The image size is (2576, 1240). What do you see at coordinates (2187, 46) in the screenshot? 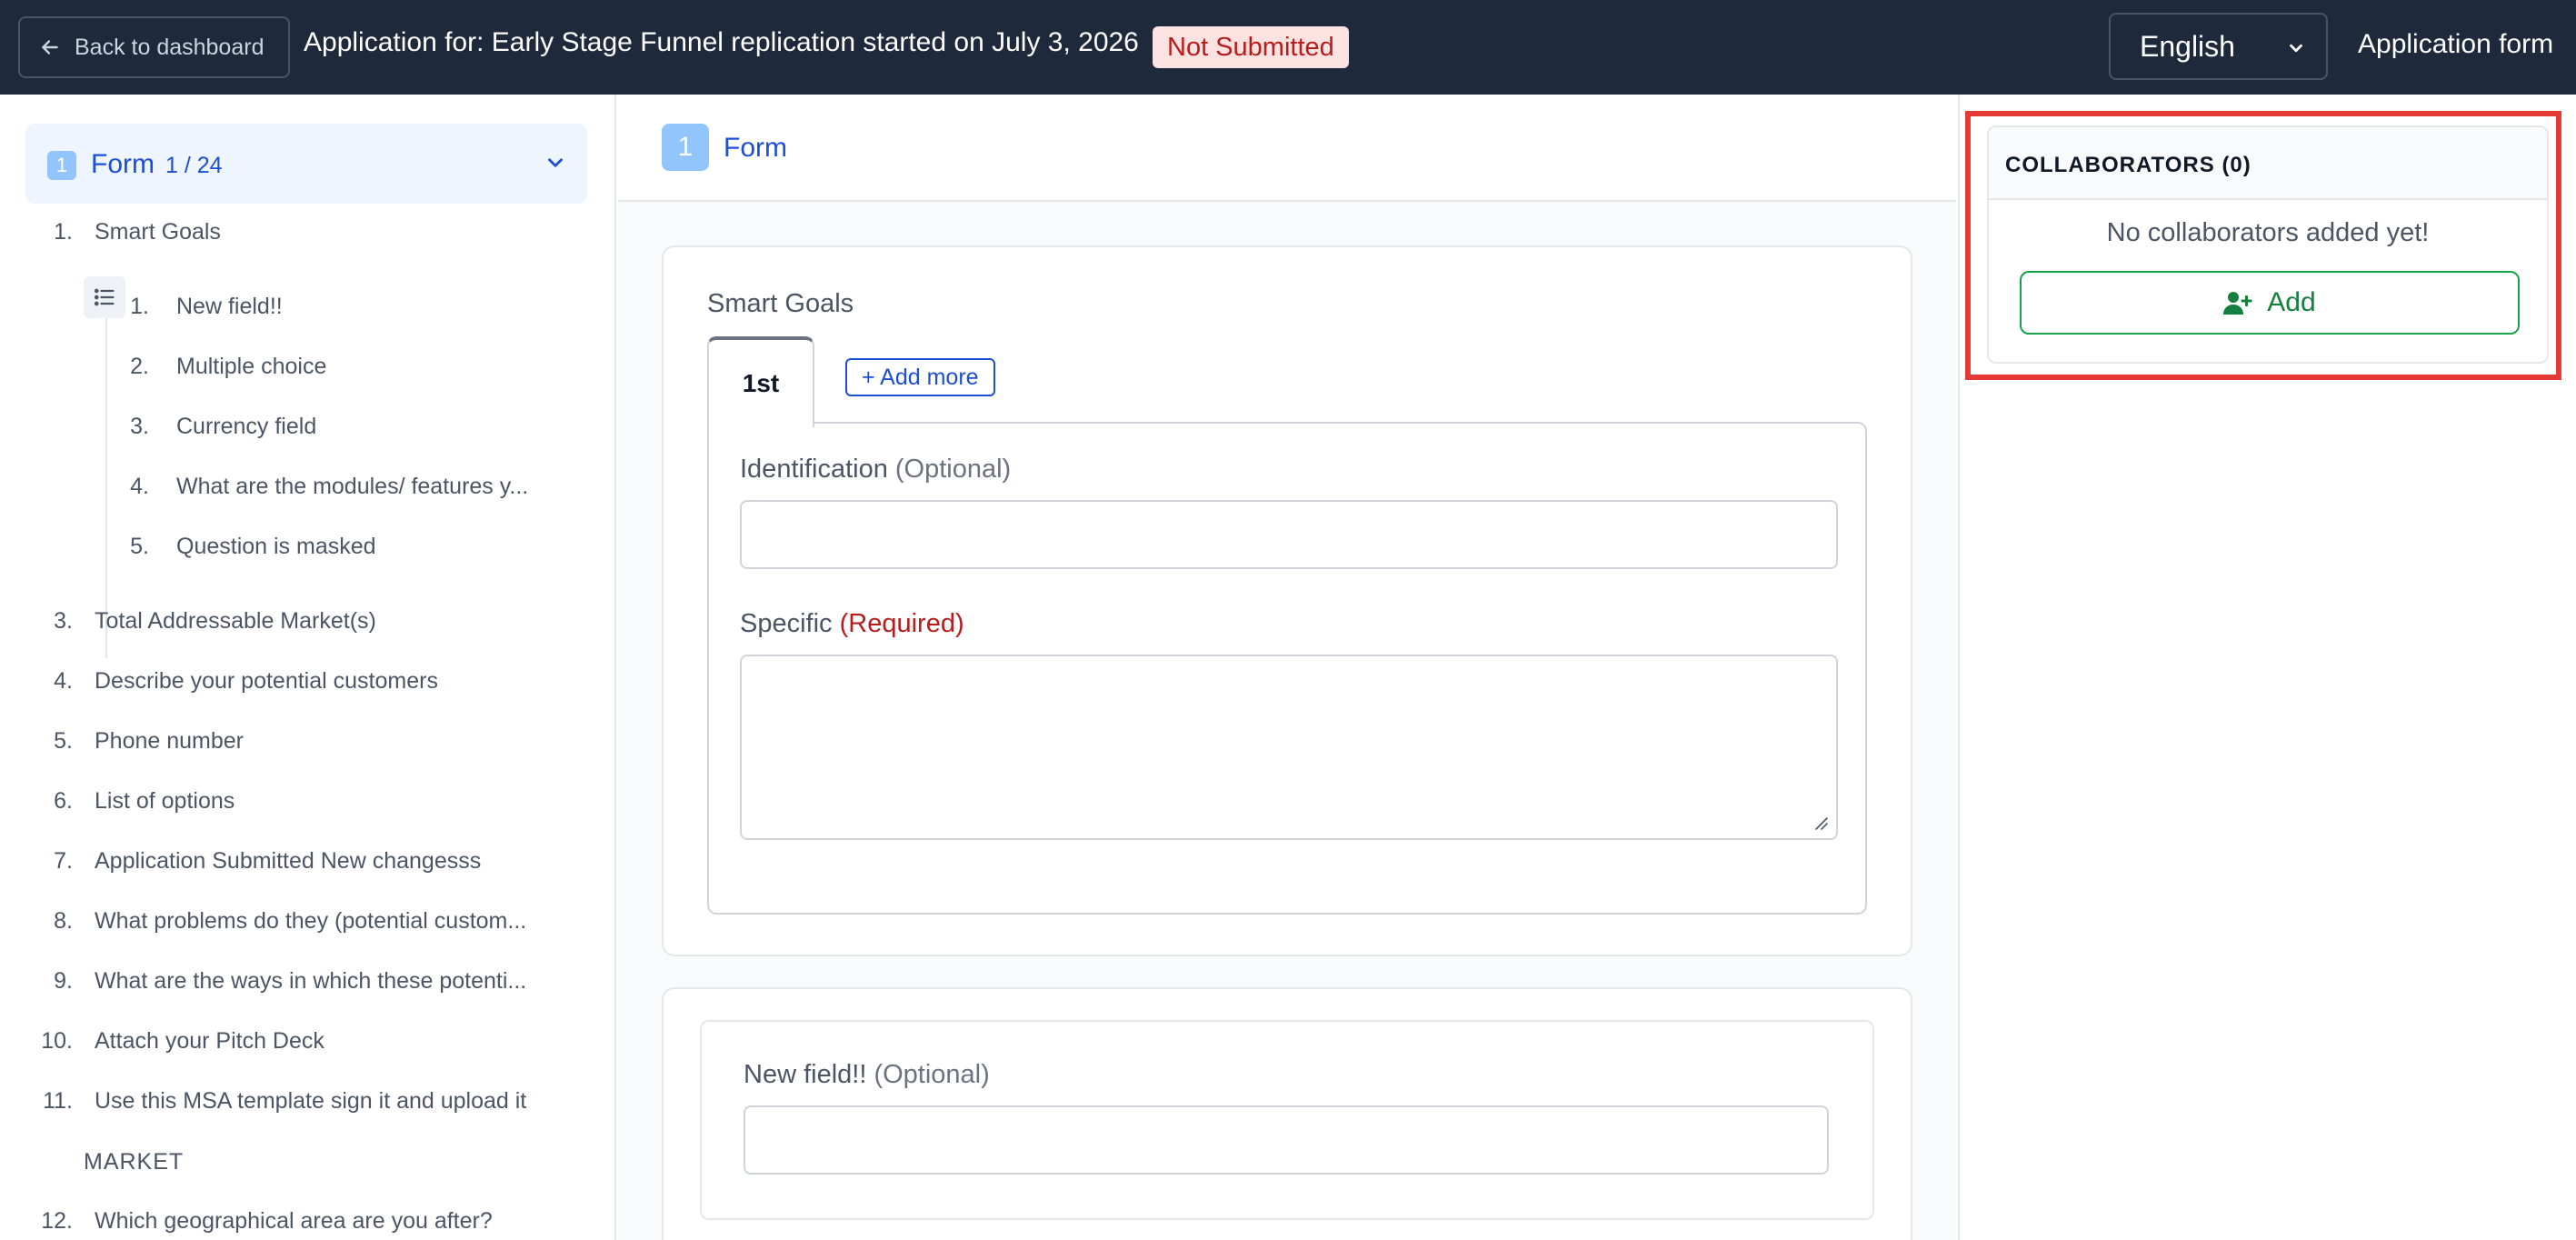
I see `language-value: English` at bounding box center [2187, 46].